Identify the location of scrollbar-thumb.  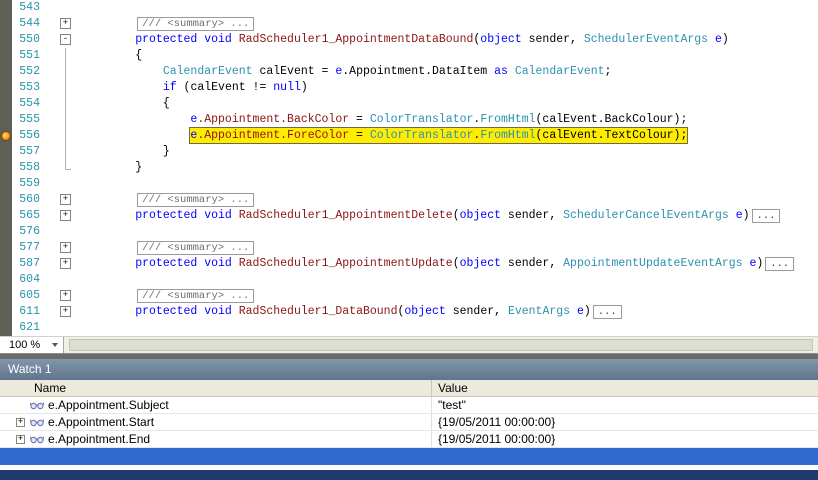
(441, 345).